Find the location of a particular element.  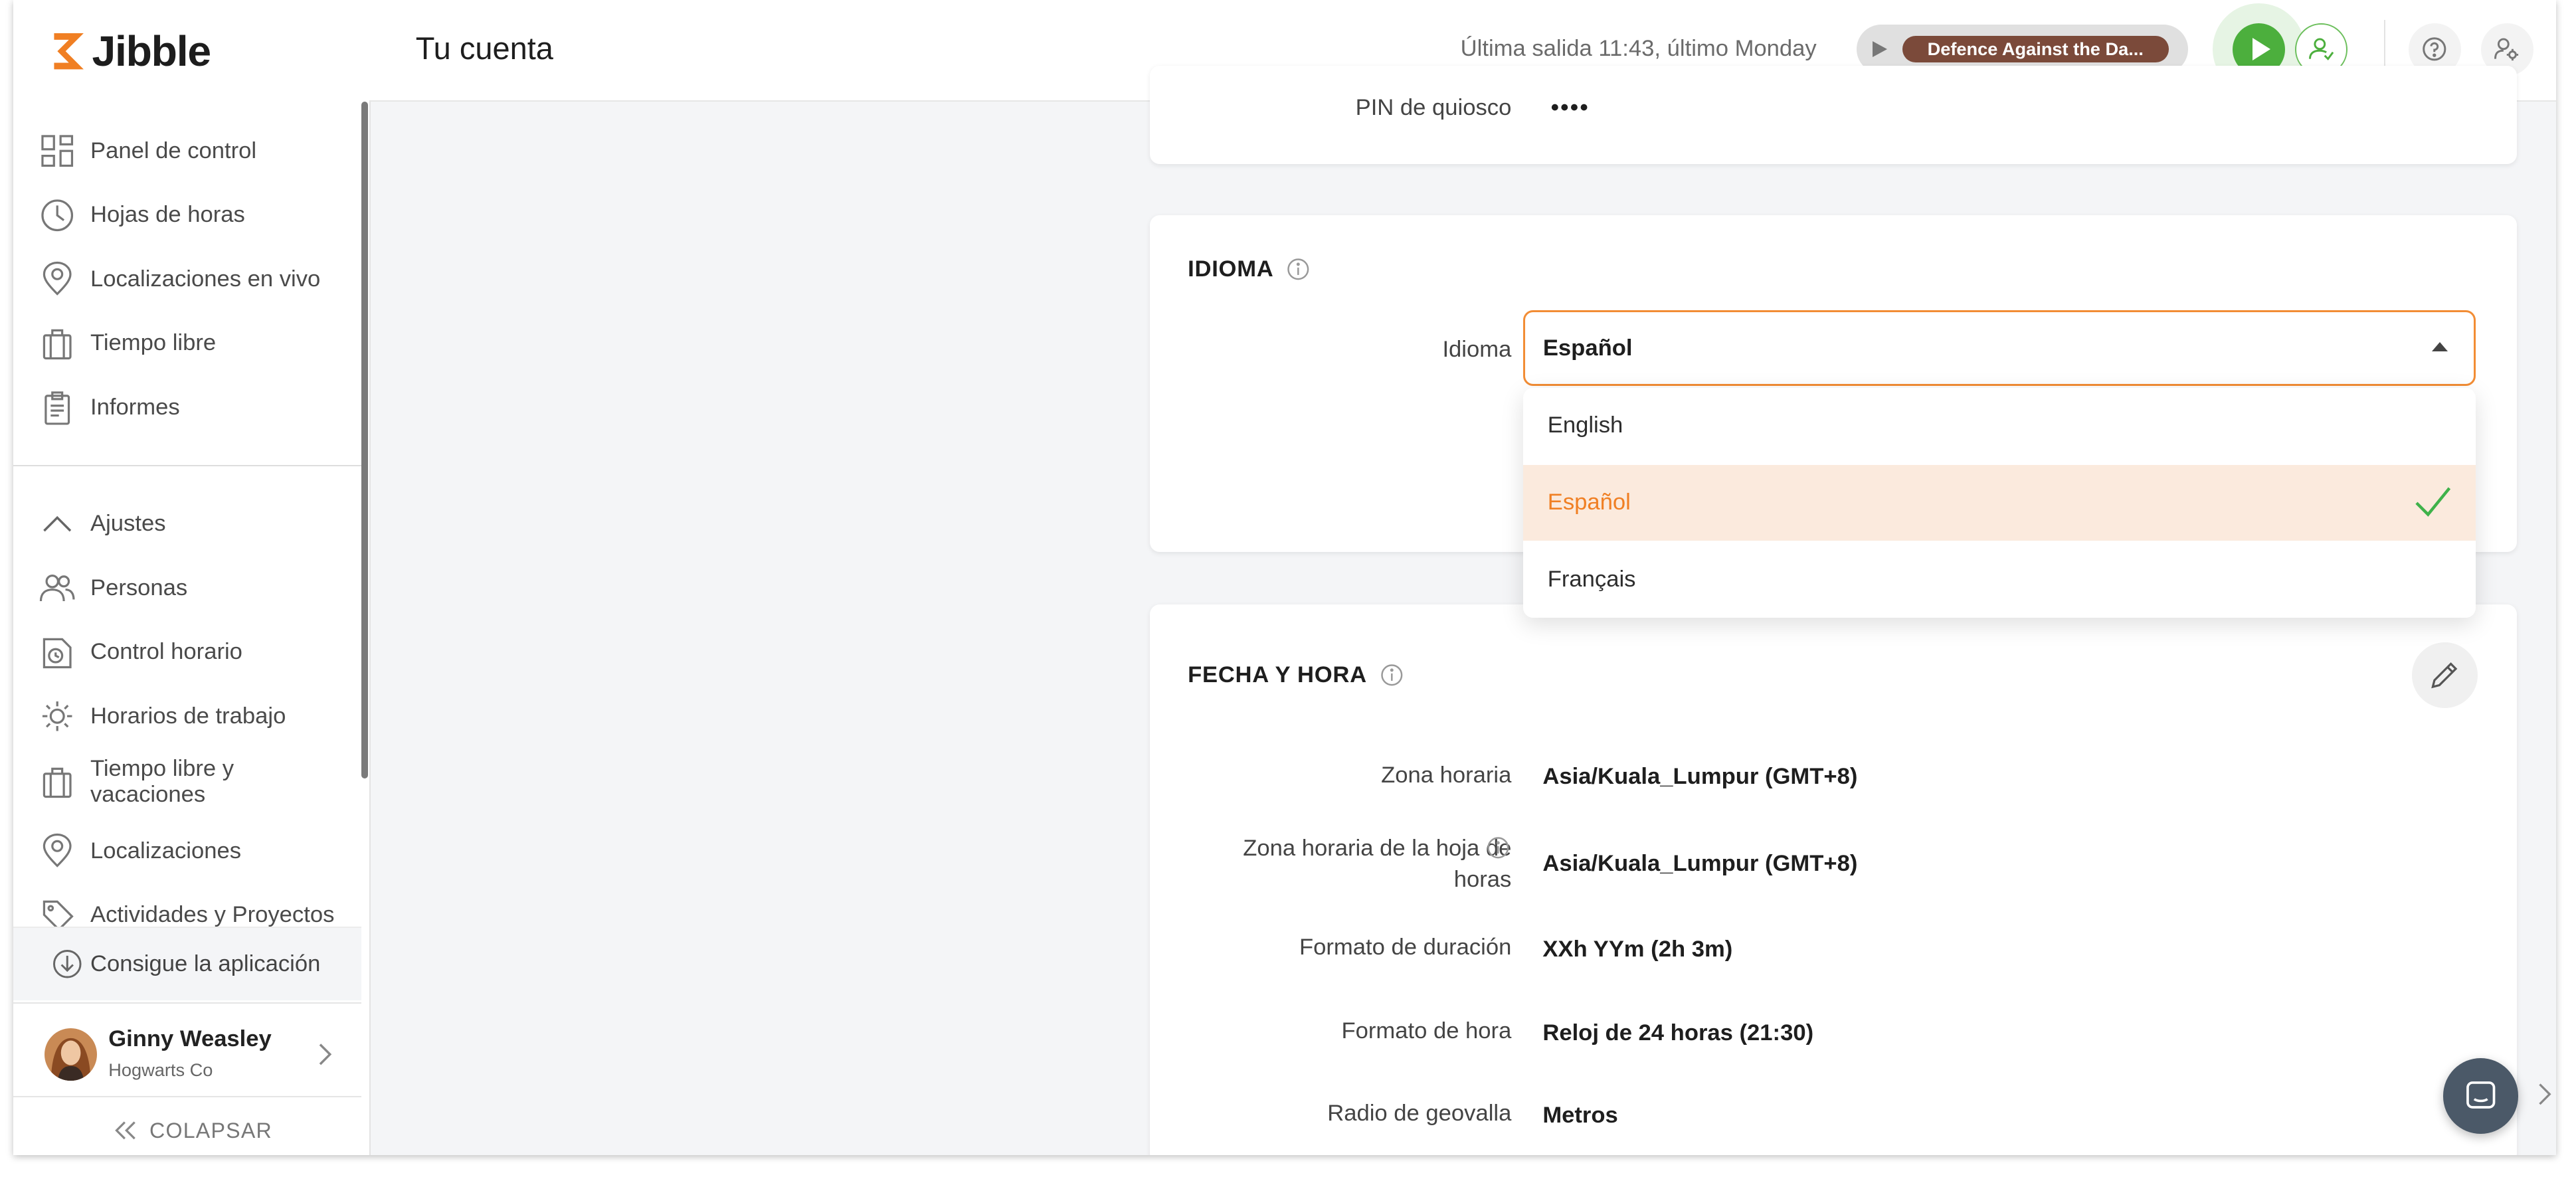

time-tracking-icon is located at coordinates (57, 653).